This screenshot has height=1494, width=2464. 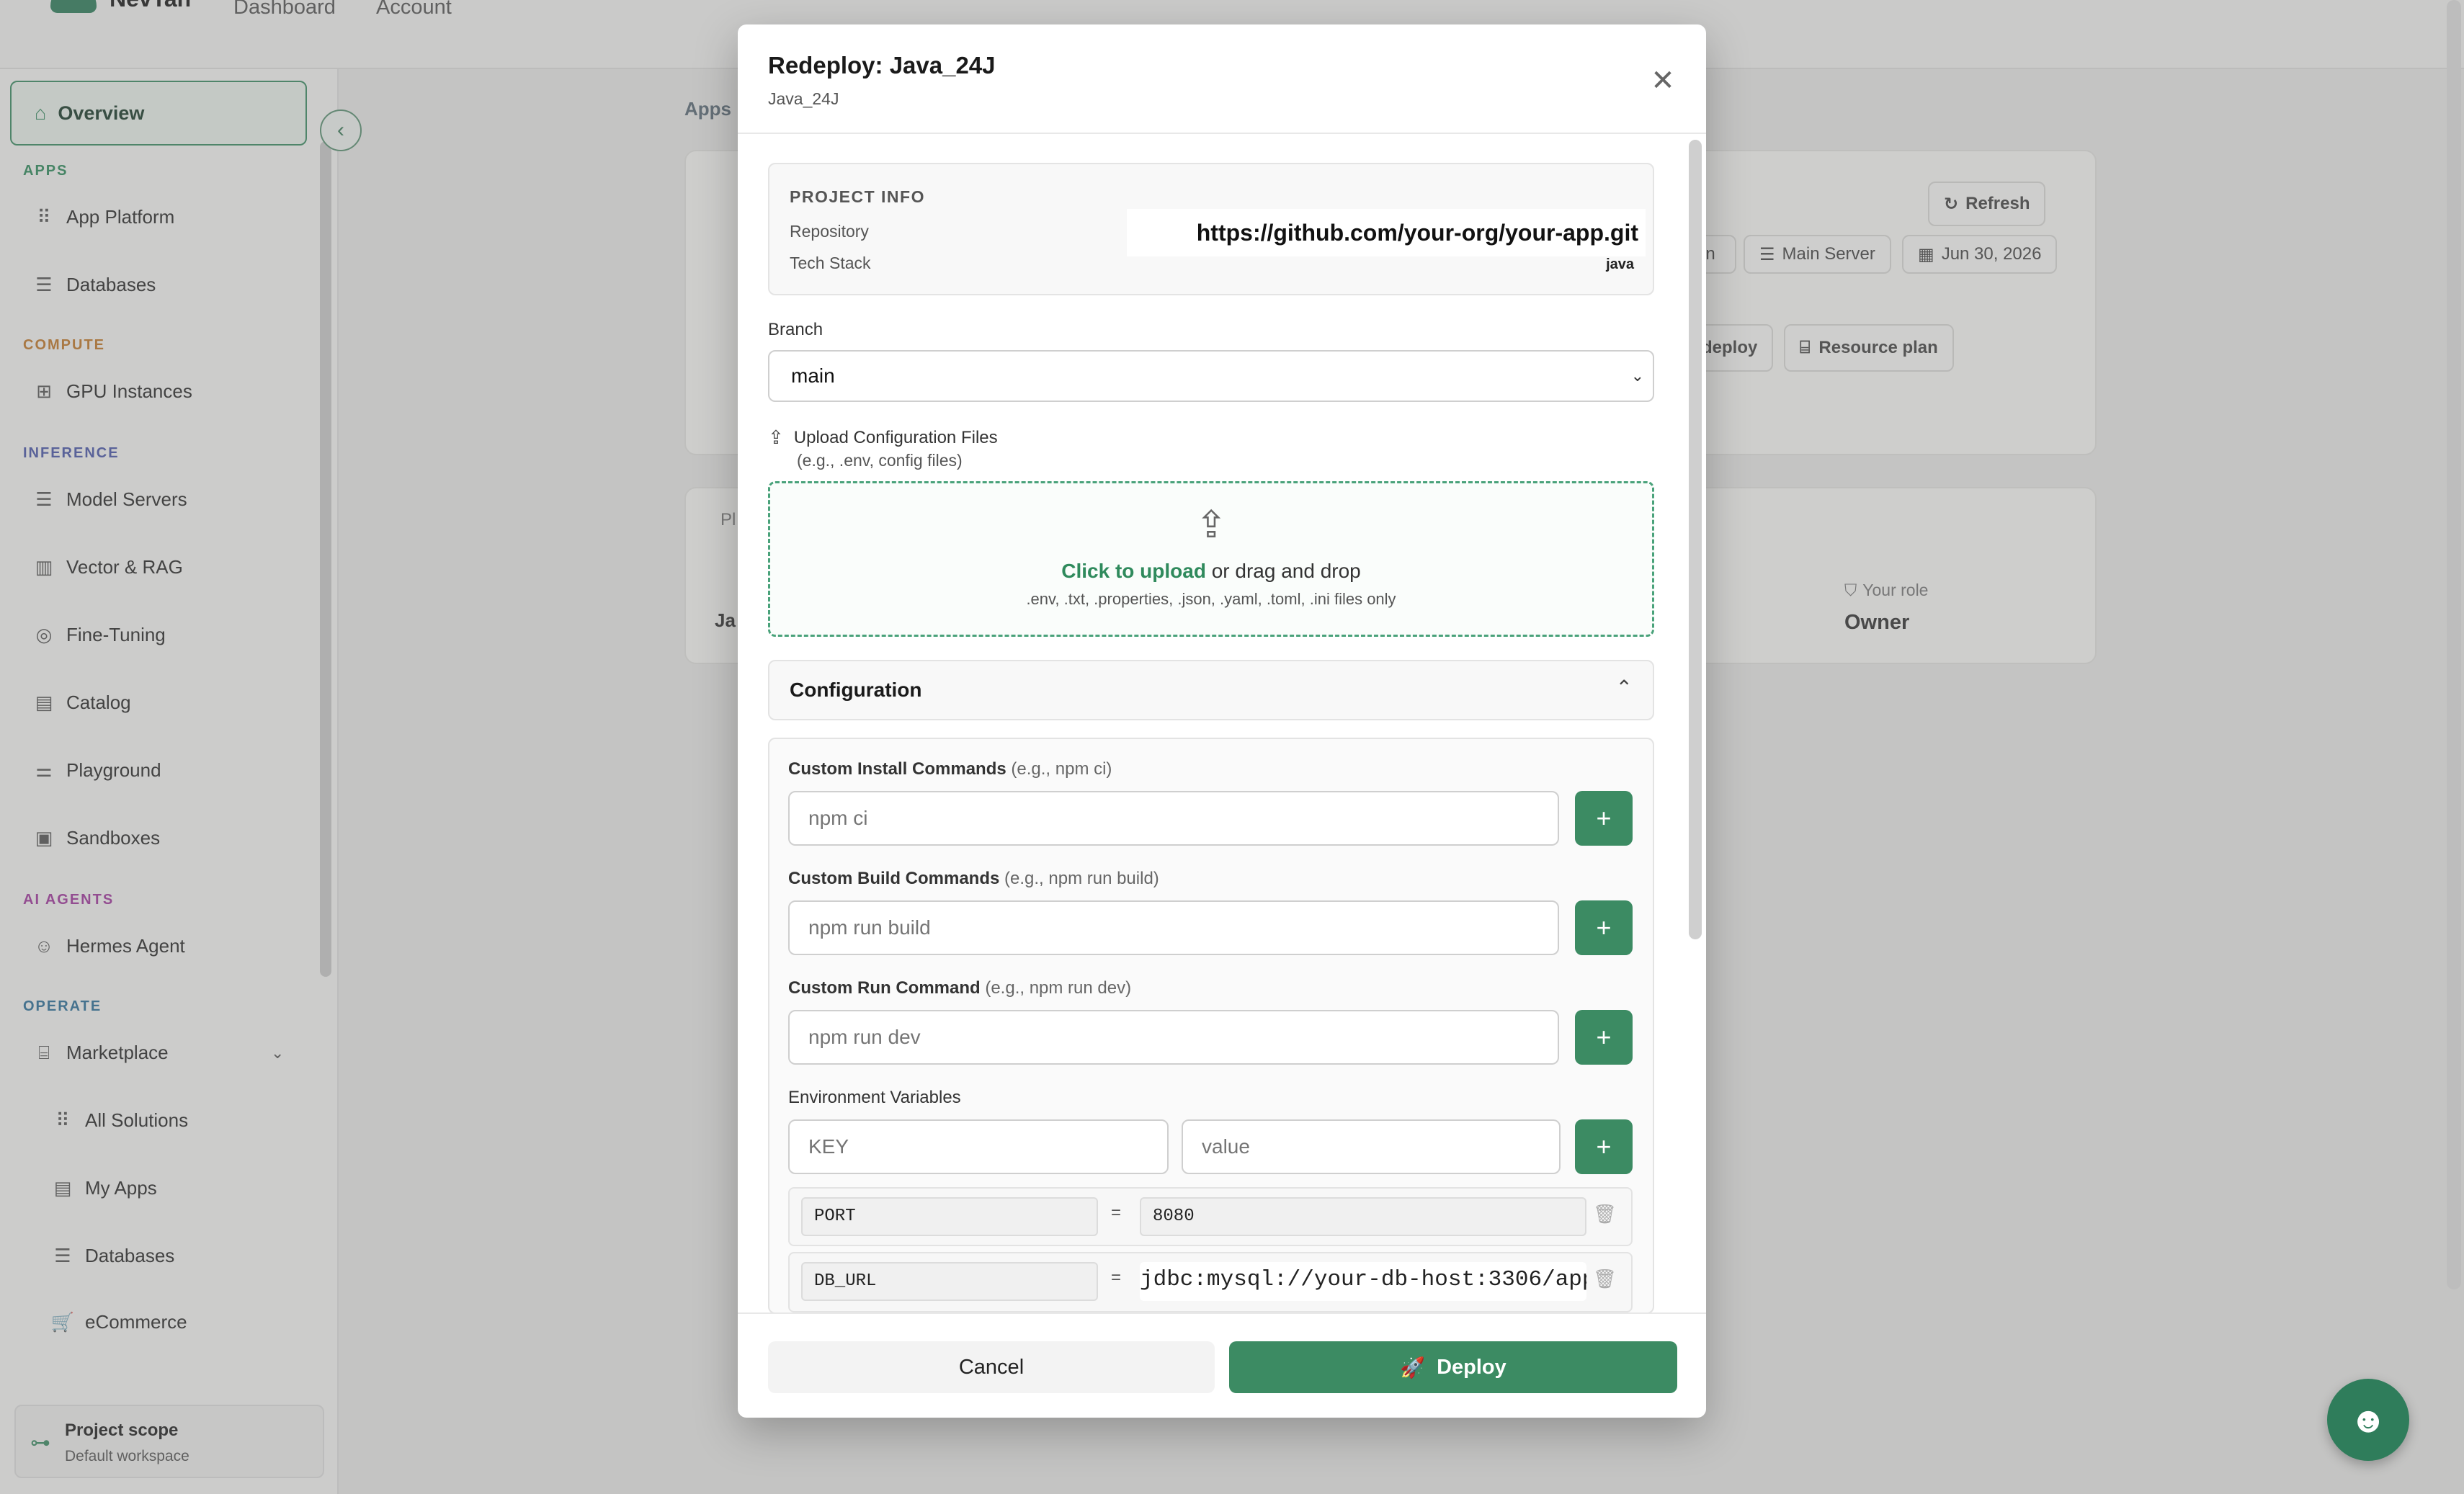 I want to click on add-install-button: +, so click(x=1604, y=818).